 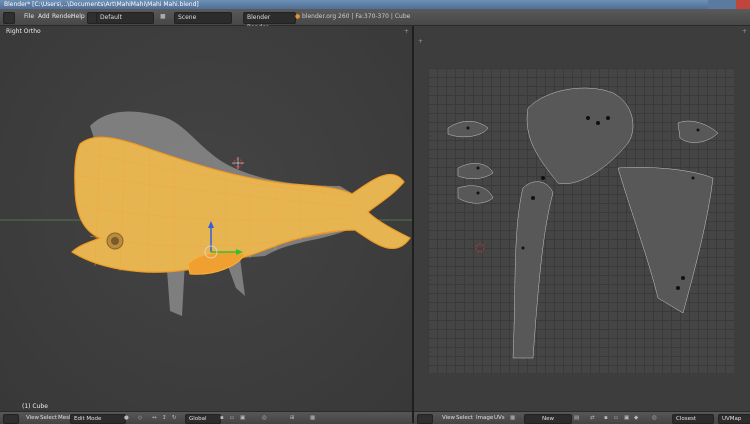 What do you see at coordinates (533, 270) in the screenshot?
I see `uv-island-lower` at bounding box center [533, 270].